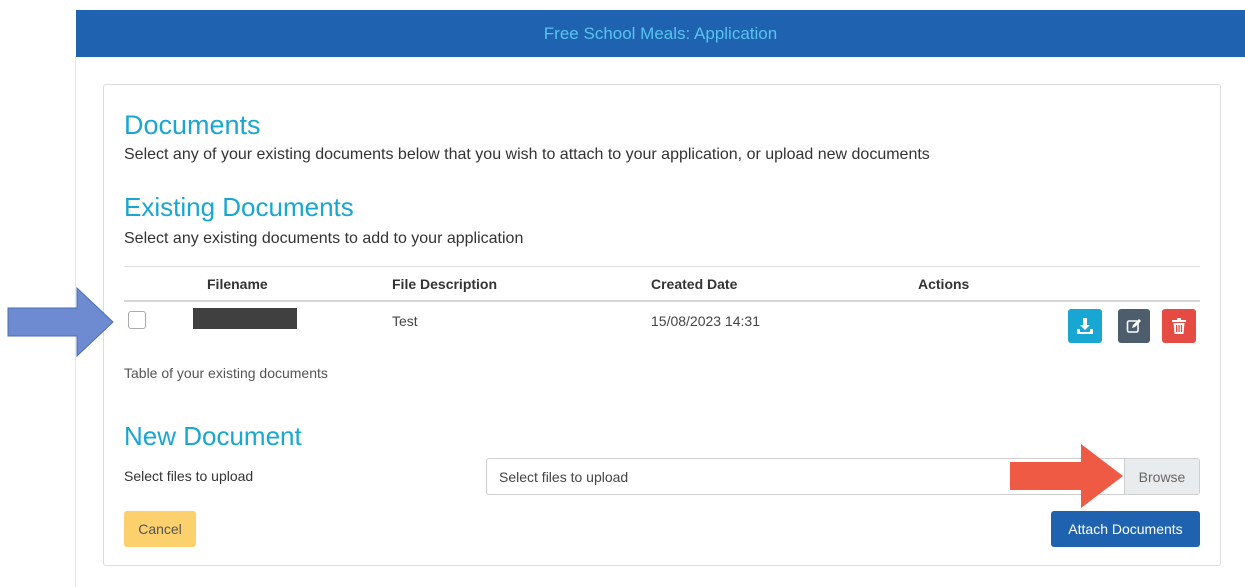  I want to click on download-button, so click(1085, 326).